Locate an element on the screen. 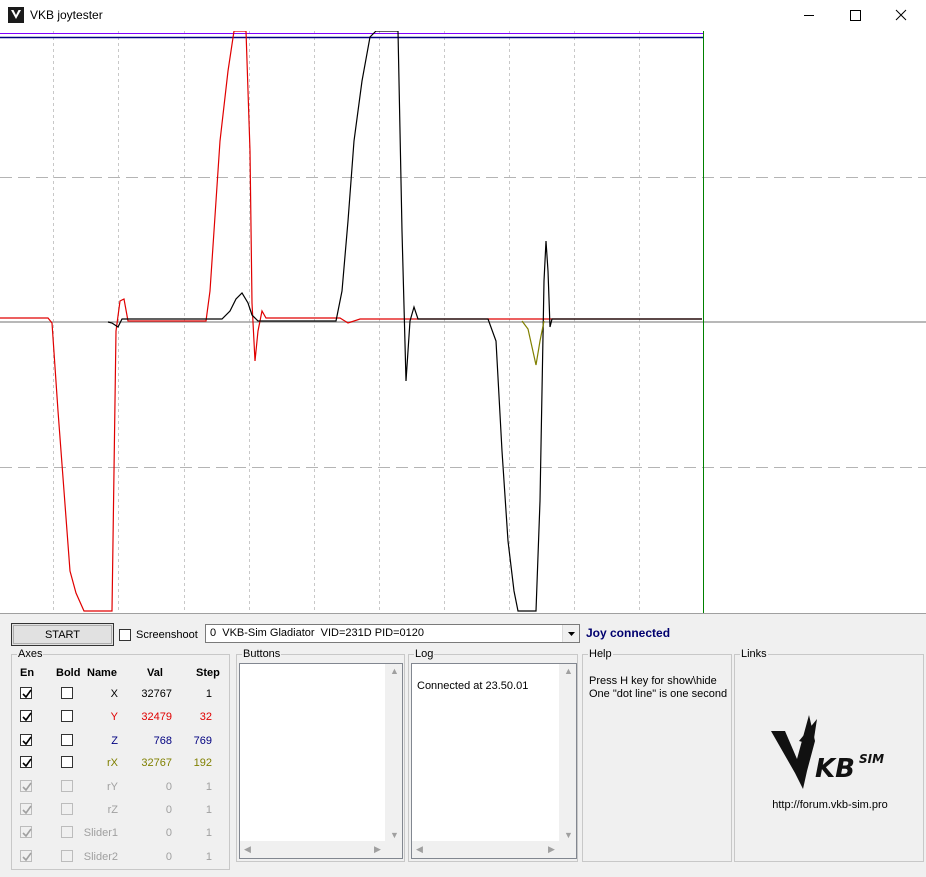 Image resolution: width=926 pixels, height=877 pixels. axis-value: 32479 is located at coordinates (156, 717).